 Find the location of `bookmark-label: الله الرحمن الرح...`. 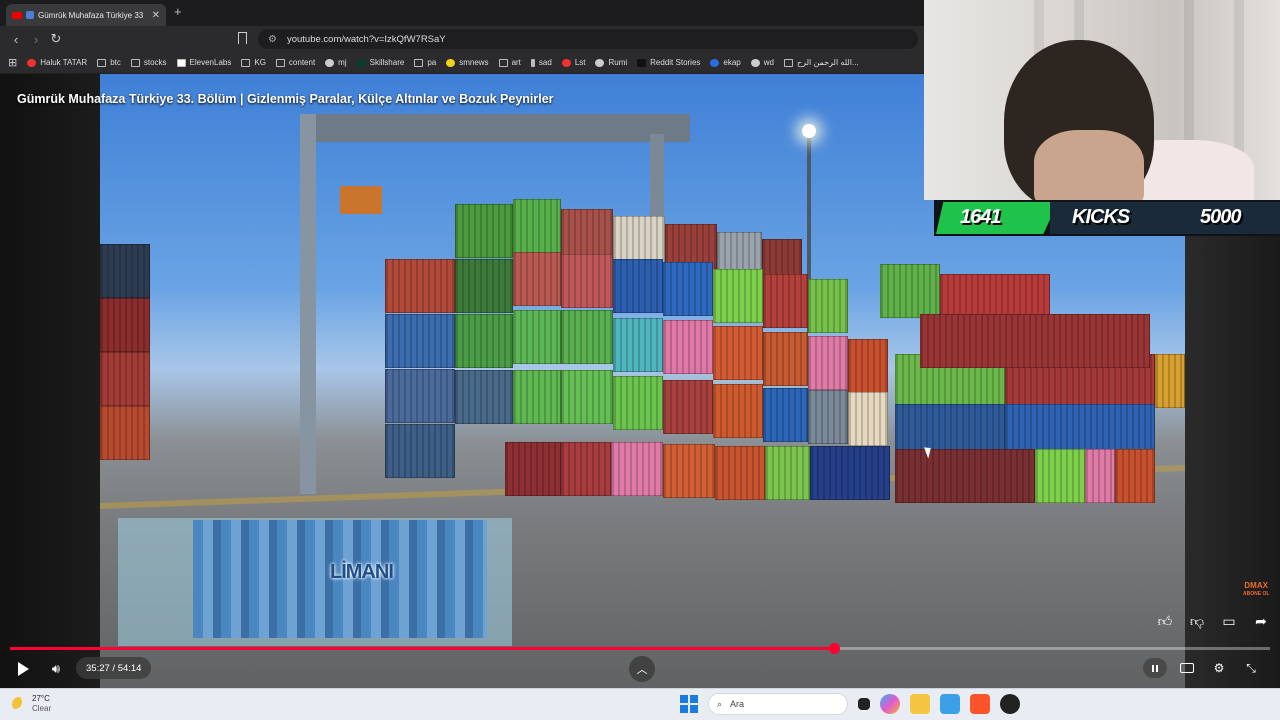

bookmark-label: الله الرحمن الرح... is located at coordinates (828, 62).